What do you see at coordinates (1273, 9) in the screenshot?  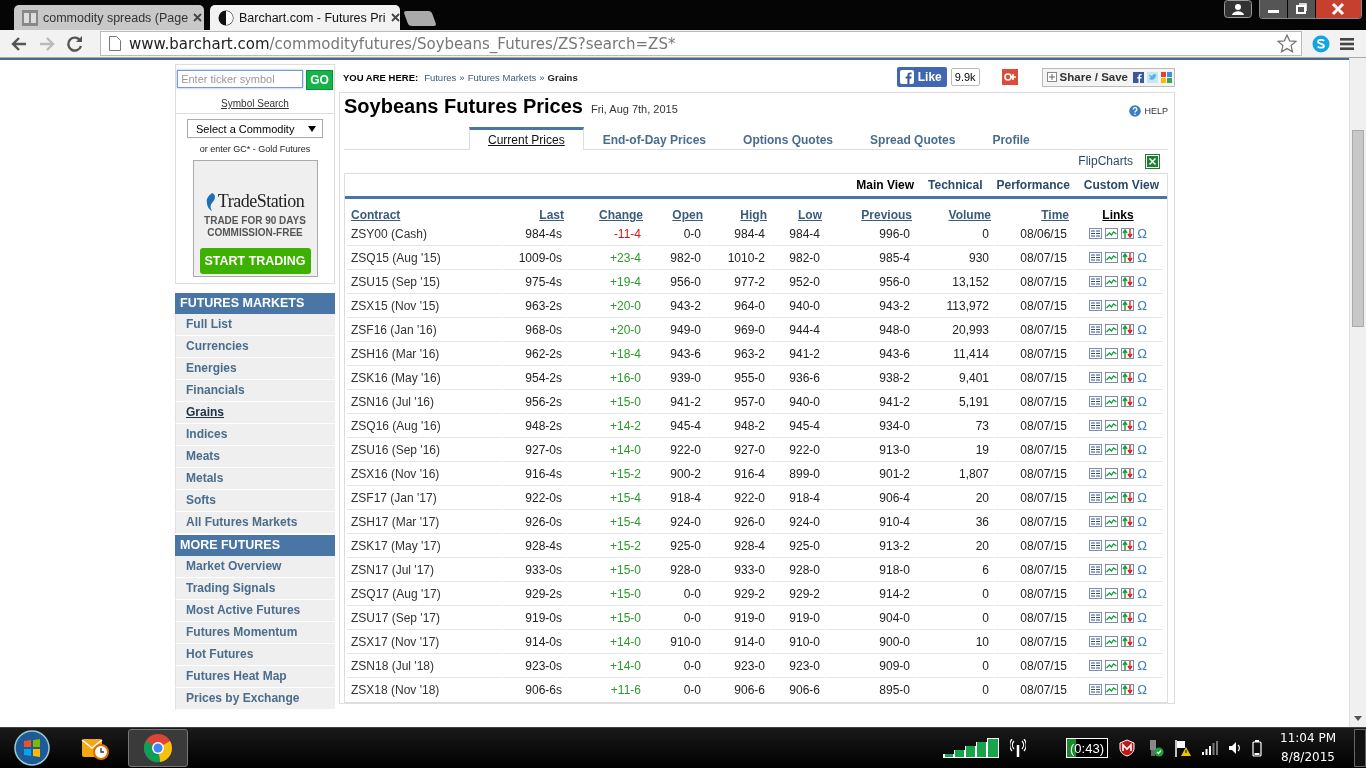 I see `minimize-icon` at bounding box center [1273, 9].